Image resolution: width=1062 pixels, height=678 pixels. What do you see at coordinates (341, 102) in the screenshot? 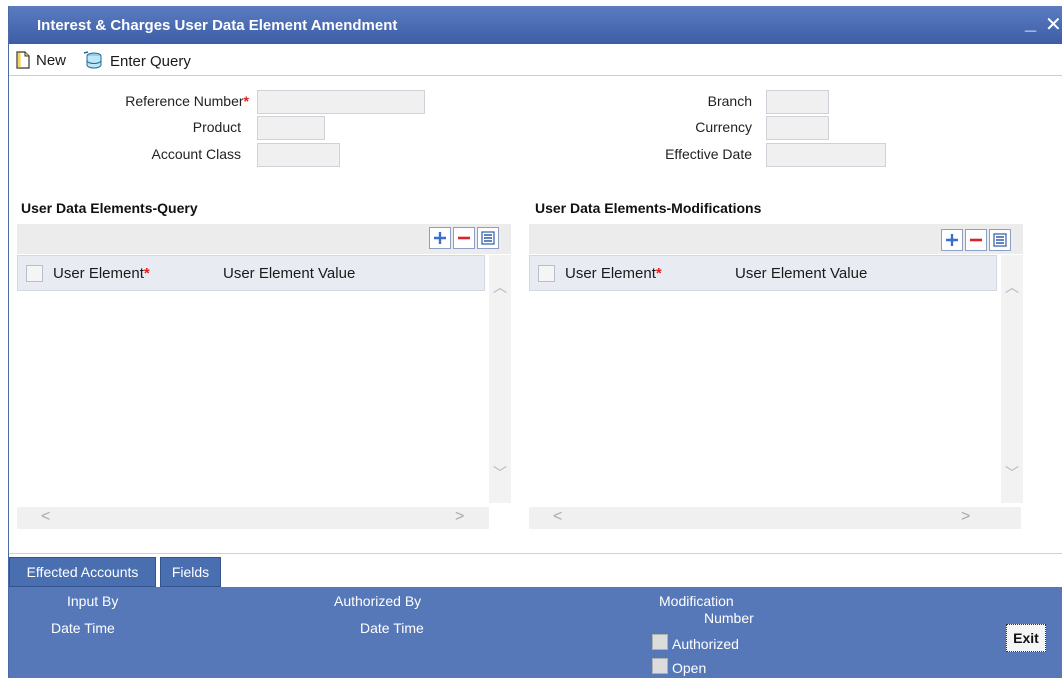
I see `reference-number-input` at bounding box center [341, 102].